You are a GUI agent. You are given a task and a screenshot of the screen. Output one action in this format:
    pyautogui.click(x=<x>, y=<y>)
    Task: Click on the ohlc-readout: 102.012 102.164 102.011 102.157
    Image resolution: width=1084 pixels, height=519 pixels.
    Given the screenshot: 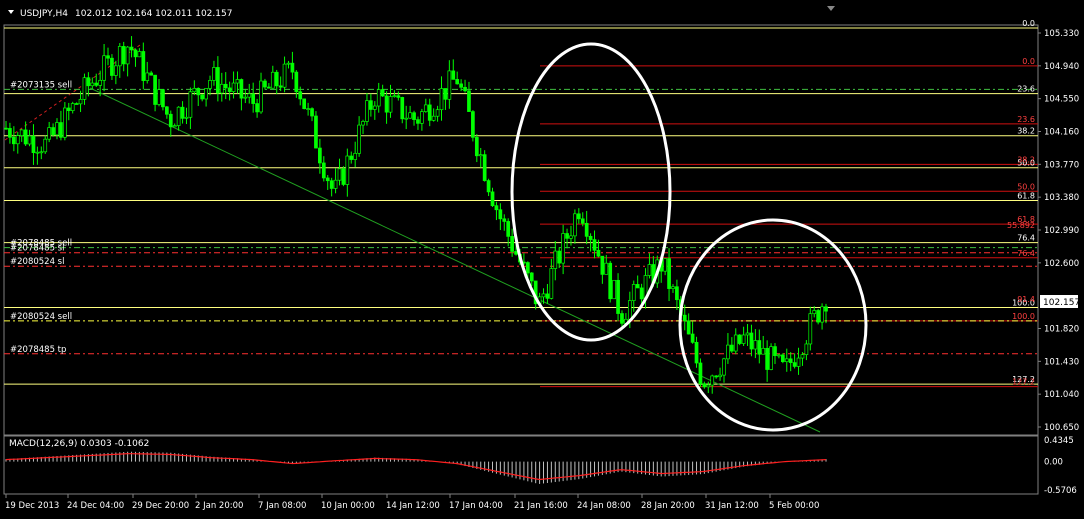 What is the action you would take?
    pyautogui.click(x=153, y=14)
    